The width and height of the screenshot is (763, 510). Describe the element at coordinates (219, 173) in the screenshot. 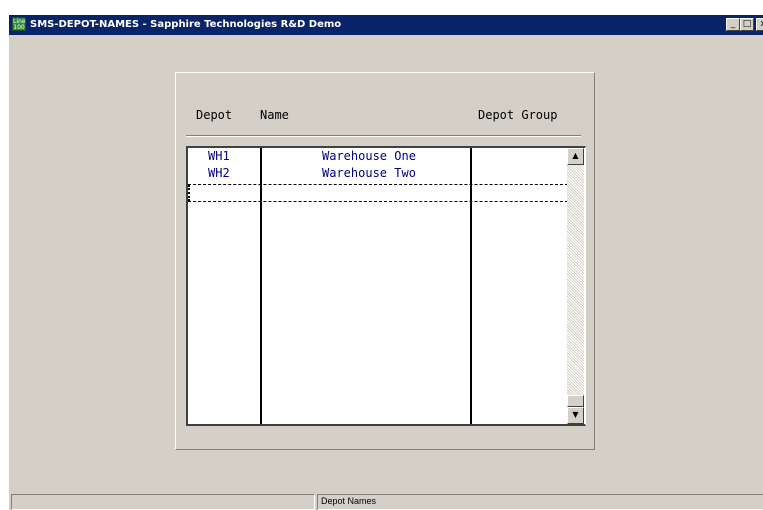

I see `depot-code-cell: WH2` at that location.